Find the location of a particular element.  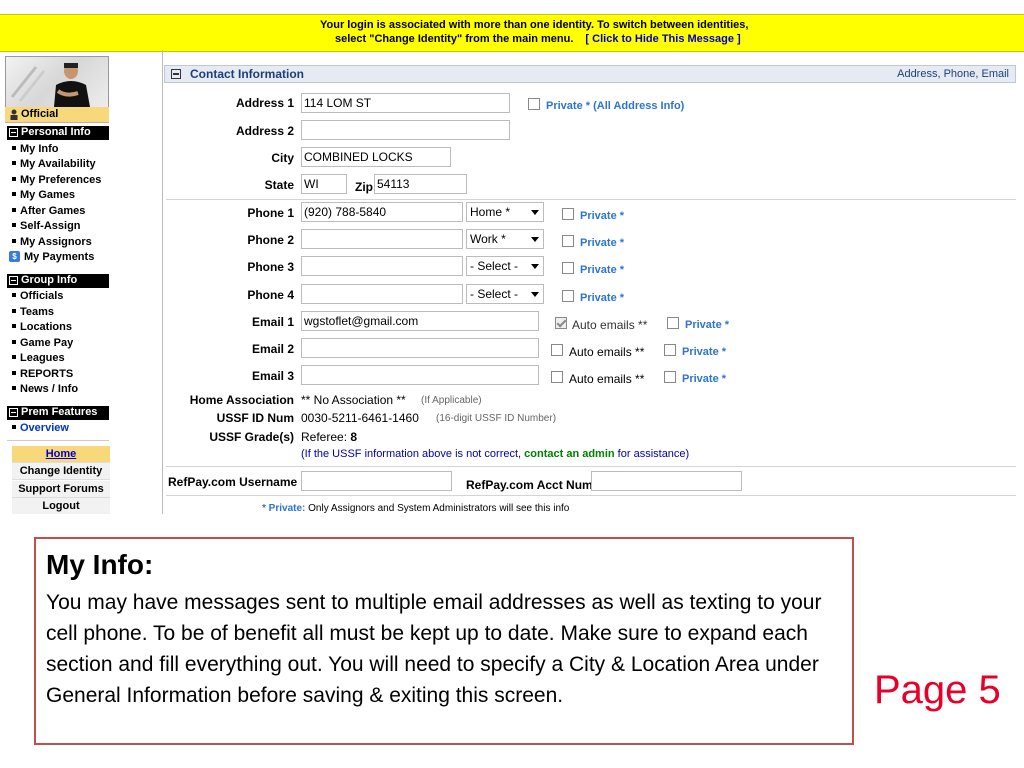

nav-reports: REPORTS is located at coordinates (42, 374).